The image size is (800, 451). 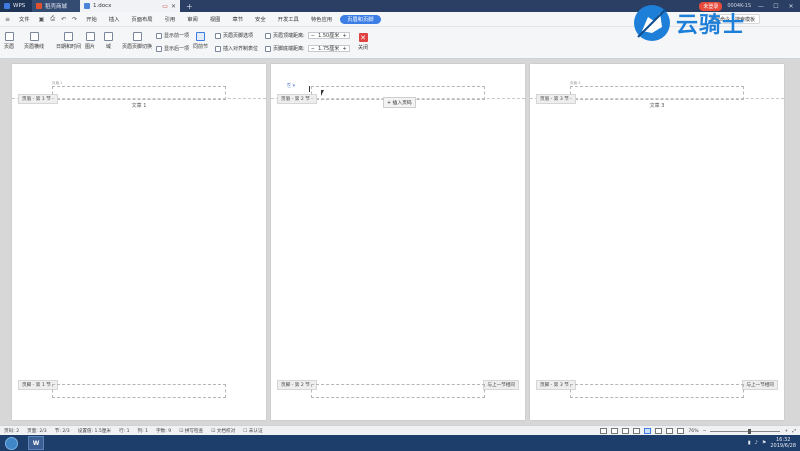 I want to click on tab-wps-label: WPS, so click(x=19, y=6).